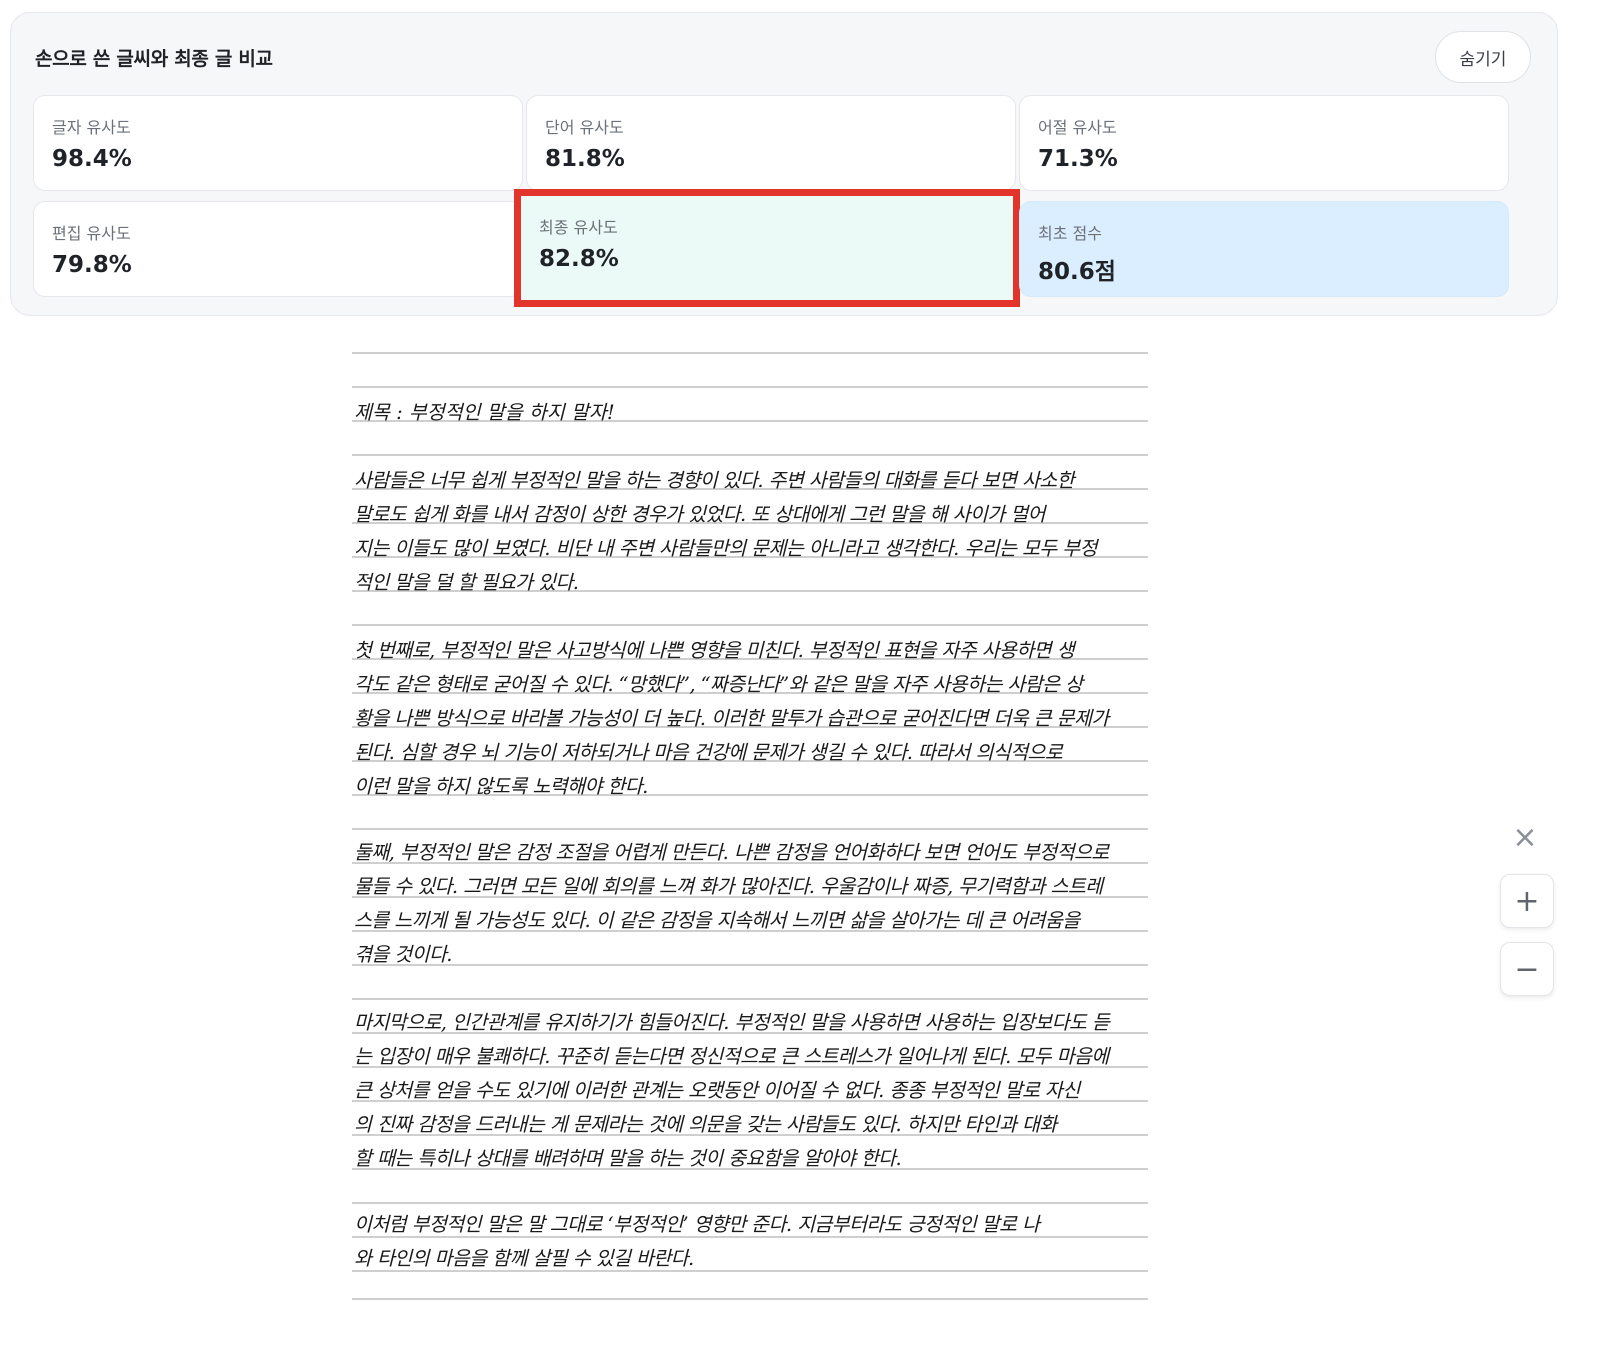 The height and width of the screenshot is (1348, 1600). Describe the element at coordinates (466, 582) in the screenshot. I see `essay-line: 적인 말을 덜 할 필요가 있다.` at that location.